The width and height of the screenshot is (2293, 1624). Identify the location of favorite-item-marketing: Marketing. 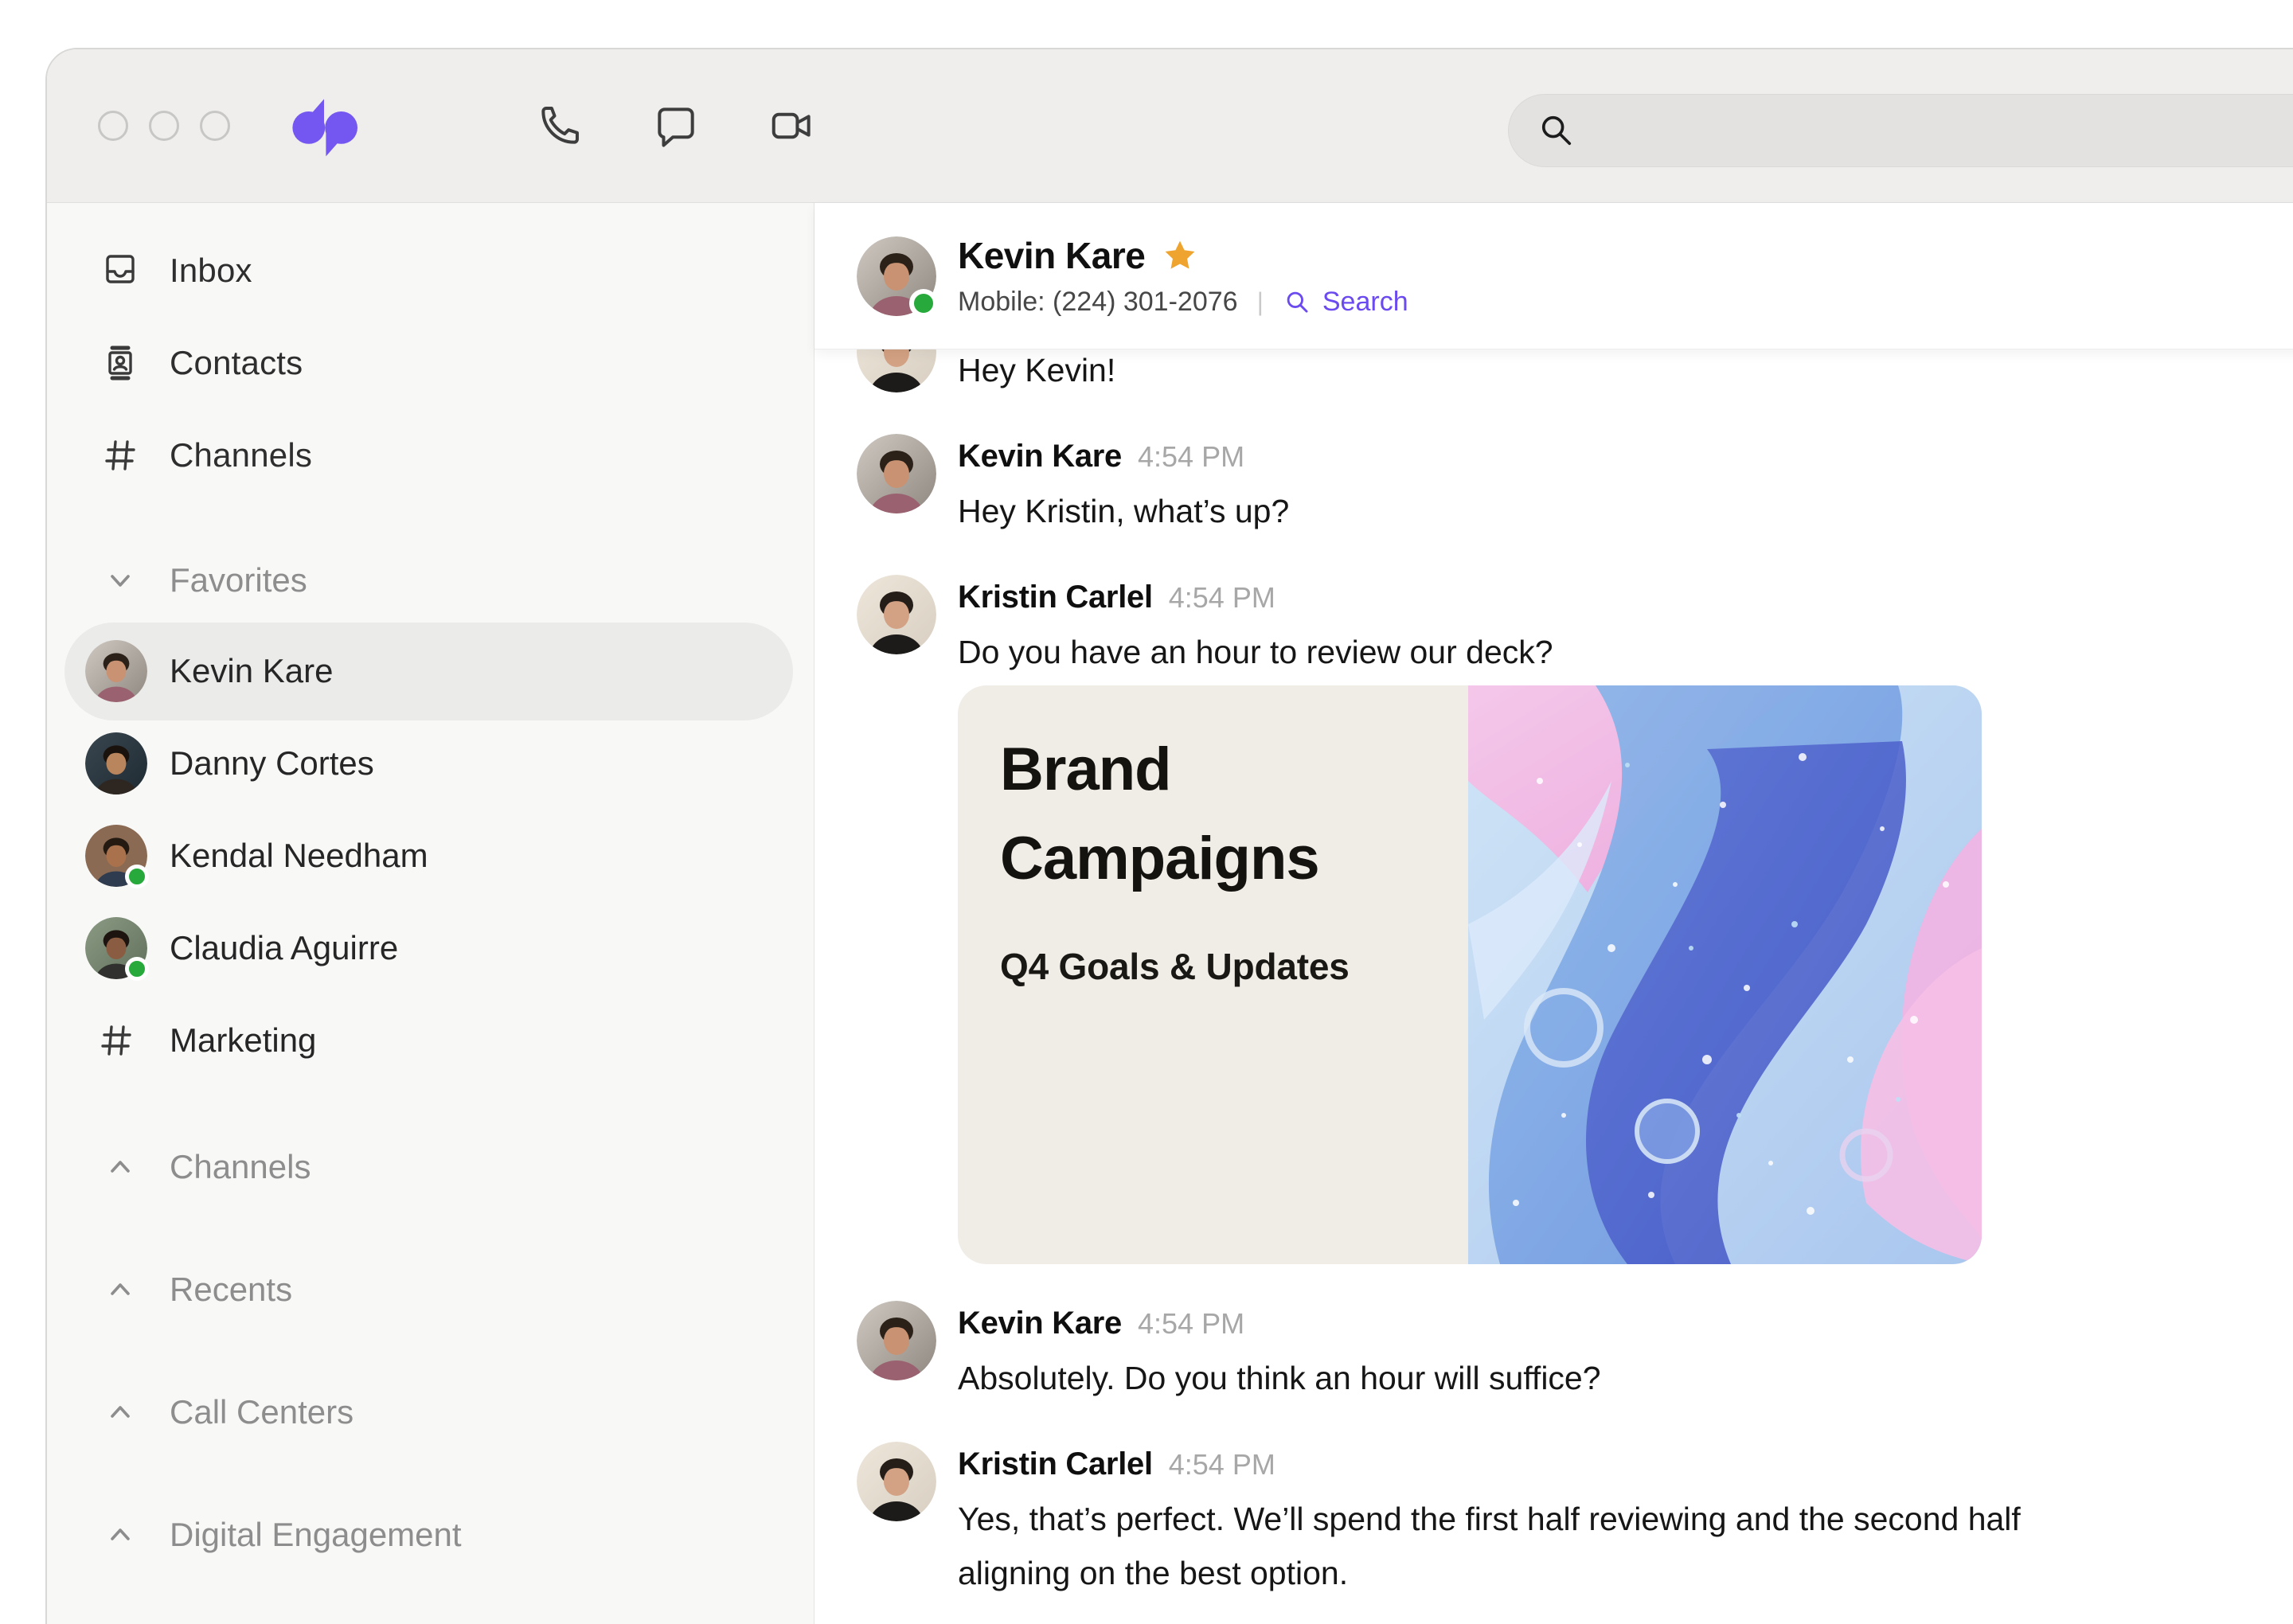
(430, 1040).